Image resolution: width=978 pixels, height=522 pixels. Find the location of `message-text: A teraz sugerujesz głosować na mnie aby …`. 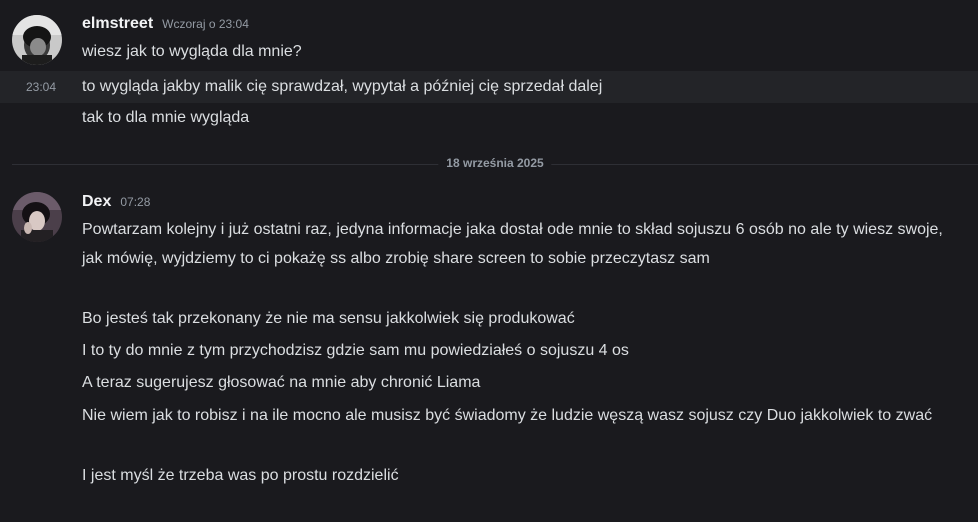

message-text: A teraz sugerujesz głosować na mnie aby … is located at coordinates (281, 382).